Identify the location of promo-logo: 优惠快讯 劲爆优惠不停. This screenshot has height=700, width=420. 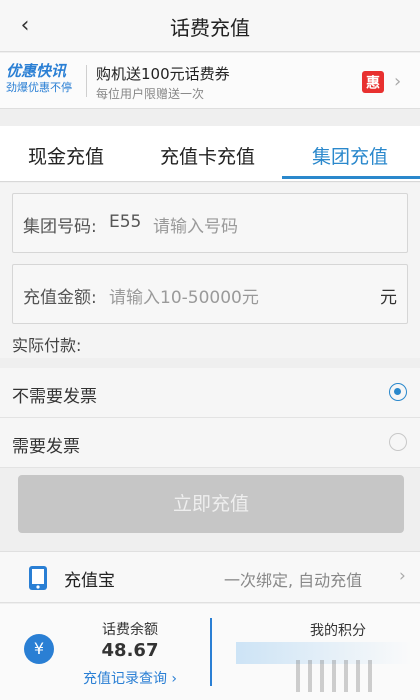
(42, 81).